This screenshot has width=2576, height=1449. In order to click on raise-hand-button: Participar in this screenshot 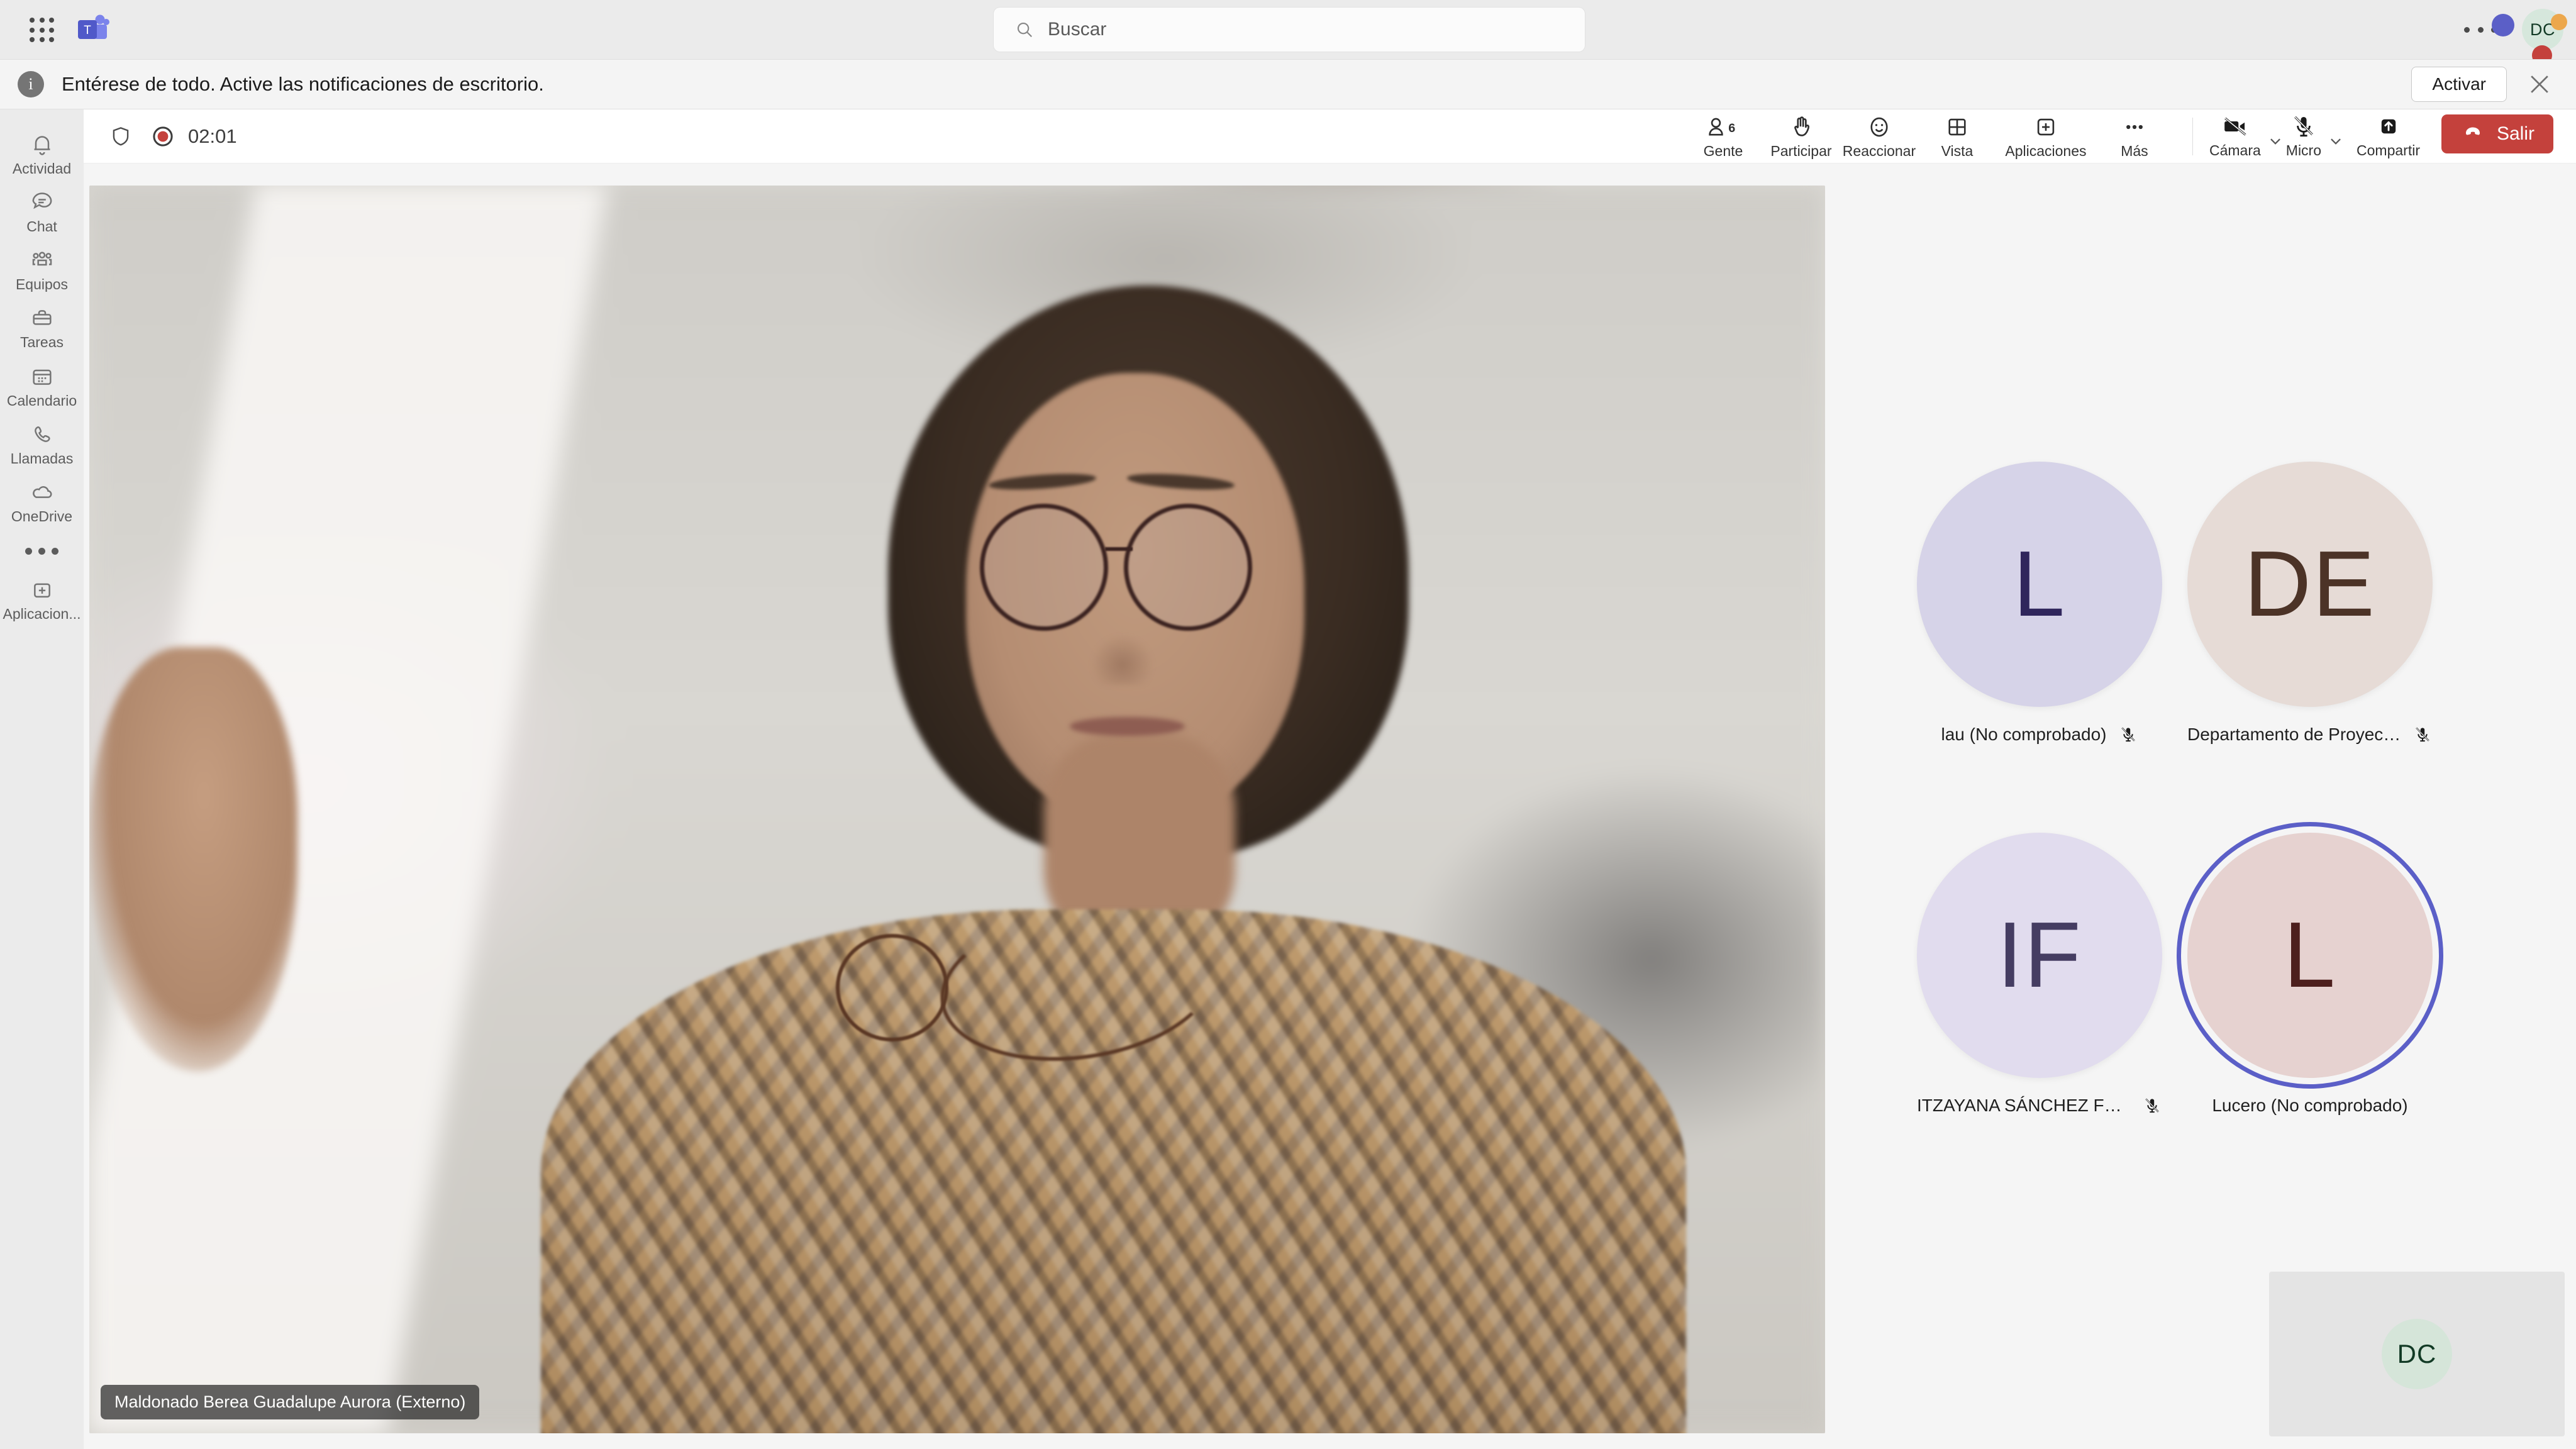, I will do `click(1801, 136)`.